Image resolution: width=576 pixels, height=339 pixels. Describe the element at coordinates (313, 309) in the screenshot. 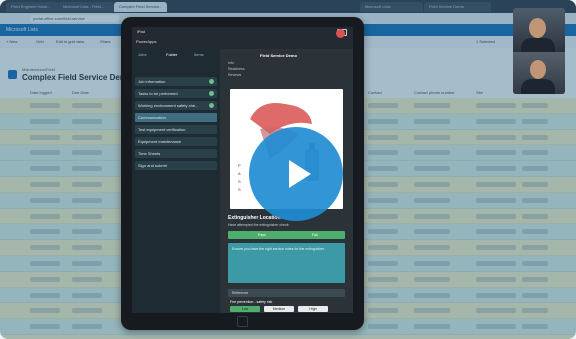

I see `risk-high-button: High` at that location.